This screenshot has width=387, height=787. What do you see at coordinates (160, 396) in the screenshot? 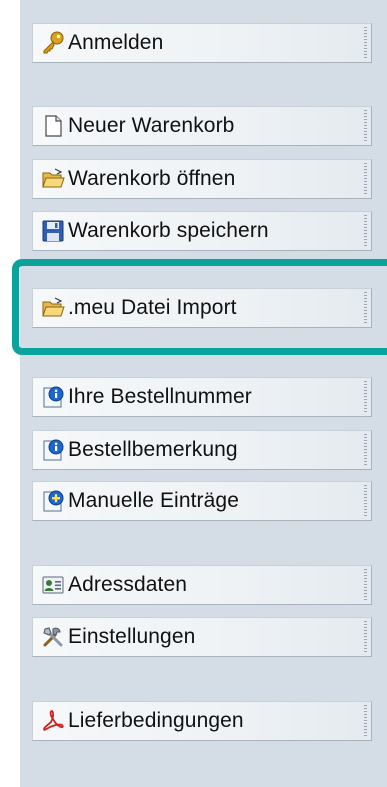
I see `order-number-label: Ihre Bestellnummer` at bounding box center [160, 396].